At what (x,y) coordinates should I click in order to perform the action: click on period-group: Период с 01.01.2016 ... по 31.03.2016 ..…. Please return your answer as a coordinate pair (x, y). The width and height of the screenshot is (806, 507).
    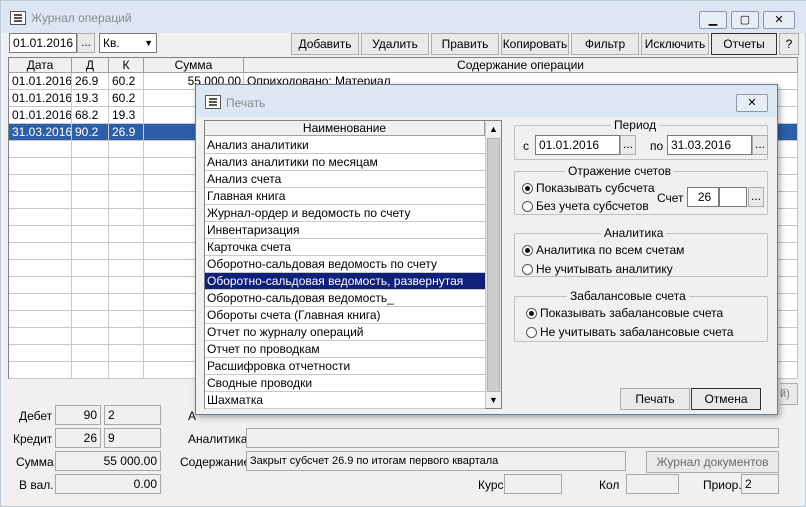
    Looking at the image, I should click on (641, 139).